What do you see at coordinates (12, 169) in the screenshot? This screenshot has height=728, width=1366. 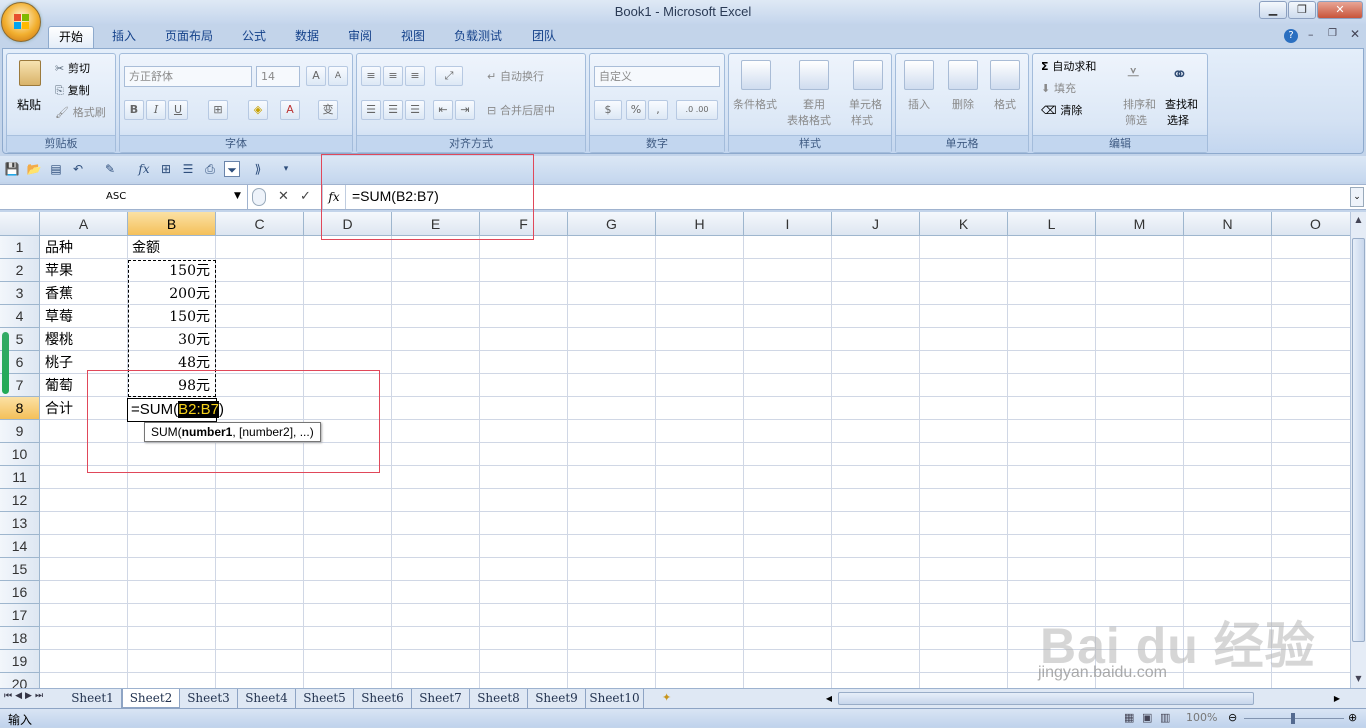 I see `save-icon: 💾` at bounding box center [12, 169].